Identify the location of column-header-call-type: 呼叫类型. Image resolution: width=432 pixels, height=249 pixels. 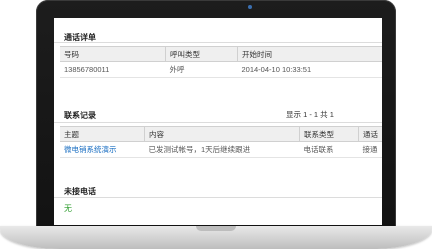
(201, 54).